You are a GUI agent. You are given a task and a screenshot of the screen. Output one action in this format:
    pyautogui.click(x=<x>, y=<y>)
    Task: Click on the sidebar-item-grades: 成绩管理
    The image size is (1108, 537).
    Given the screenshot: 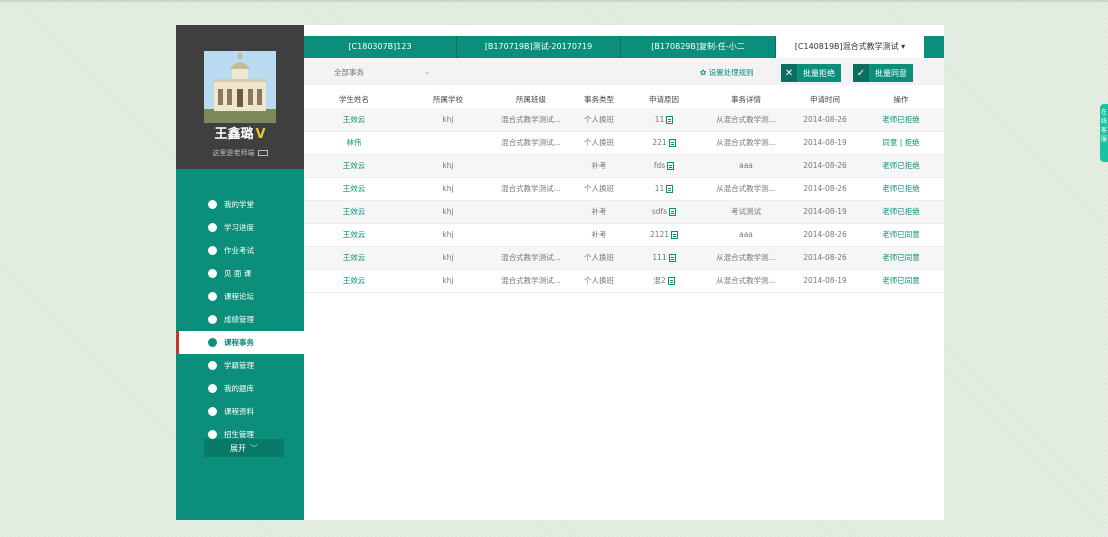 What is the action you would take?
    pyautogui.click(x=240, y=319)
    